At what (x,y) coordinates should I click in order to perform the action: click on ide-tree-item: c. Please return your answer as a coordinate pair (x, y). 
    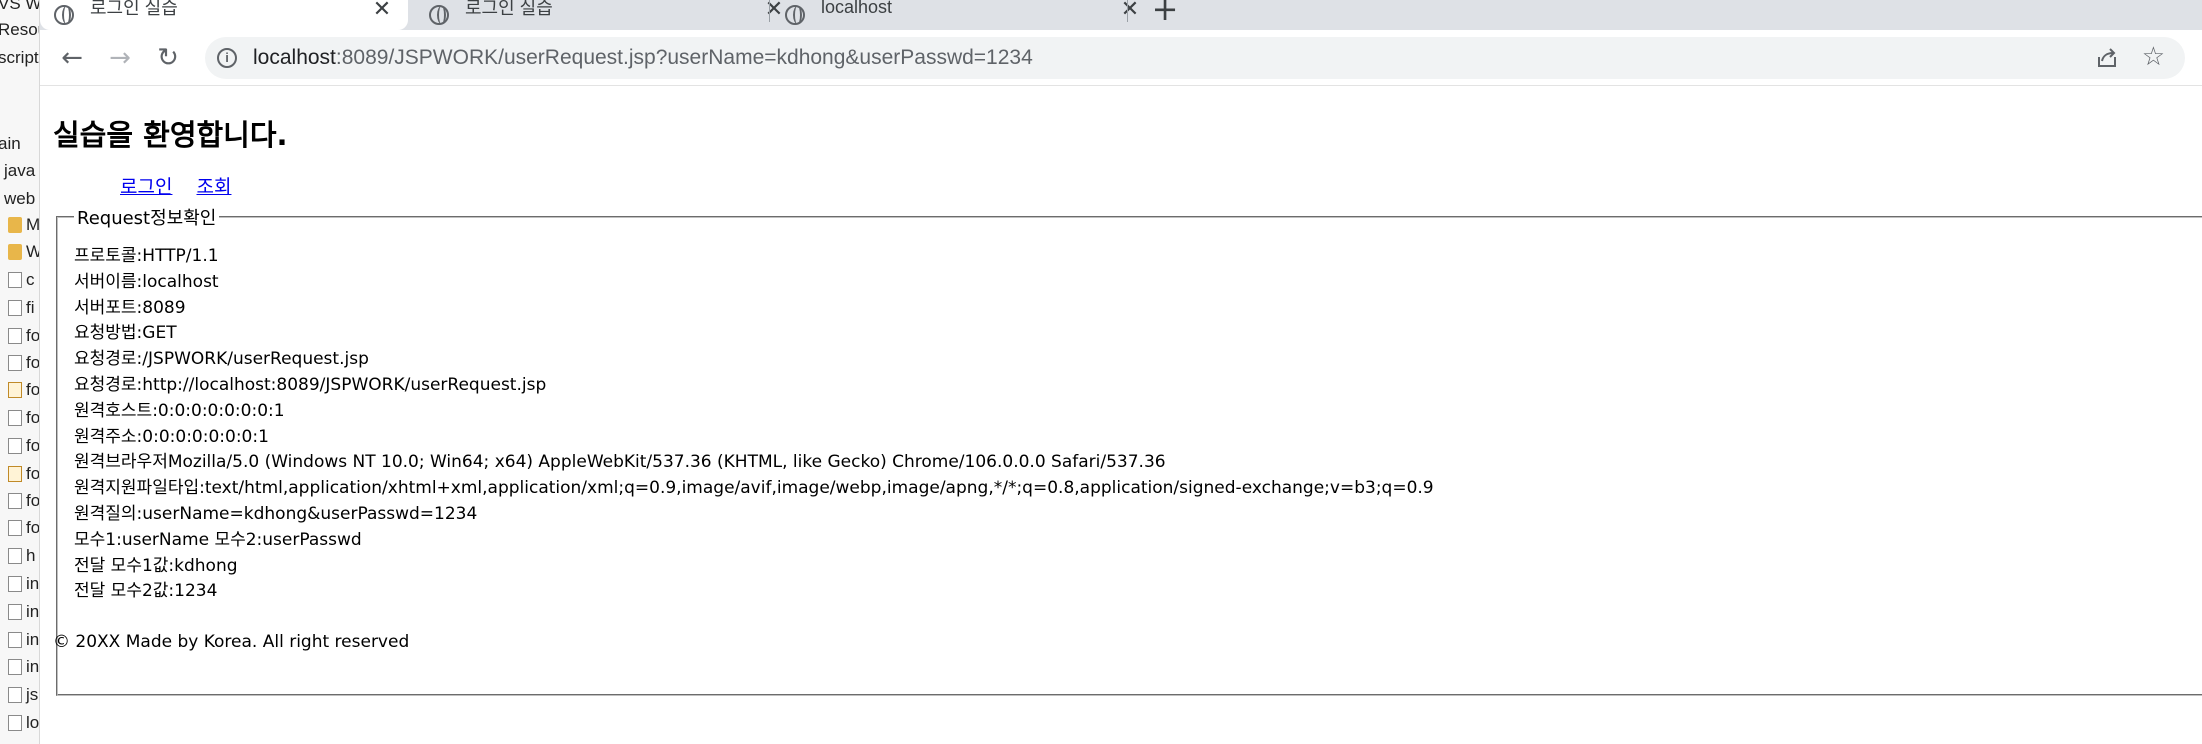
    Looking at the image, I should click on (21, 282).